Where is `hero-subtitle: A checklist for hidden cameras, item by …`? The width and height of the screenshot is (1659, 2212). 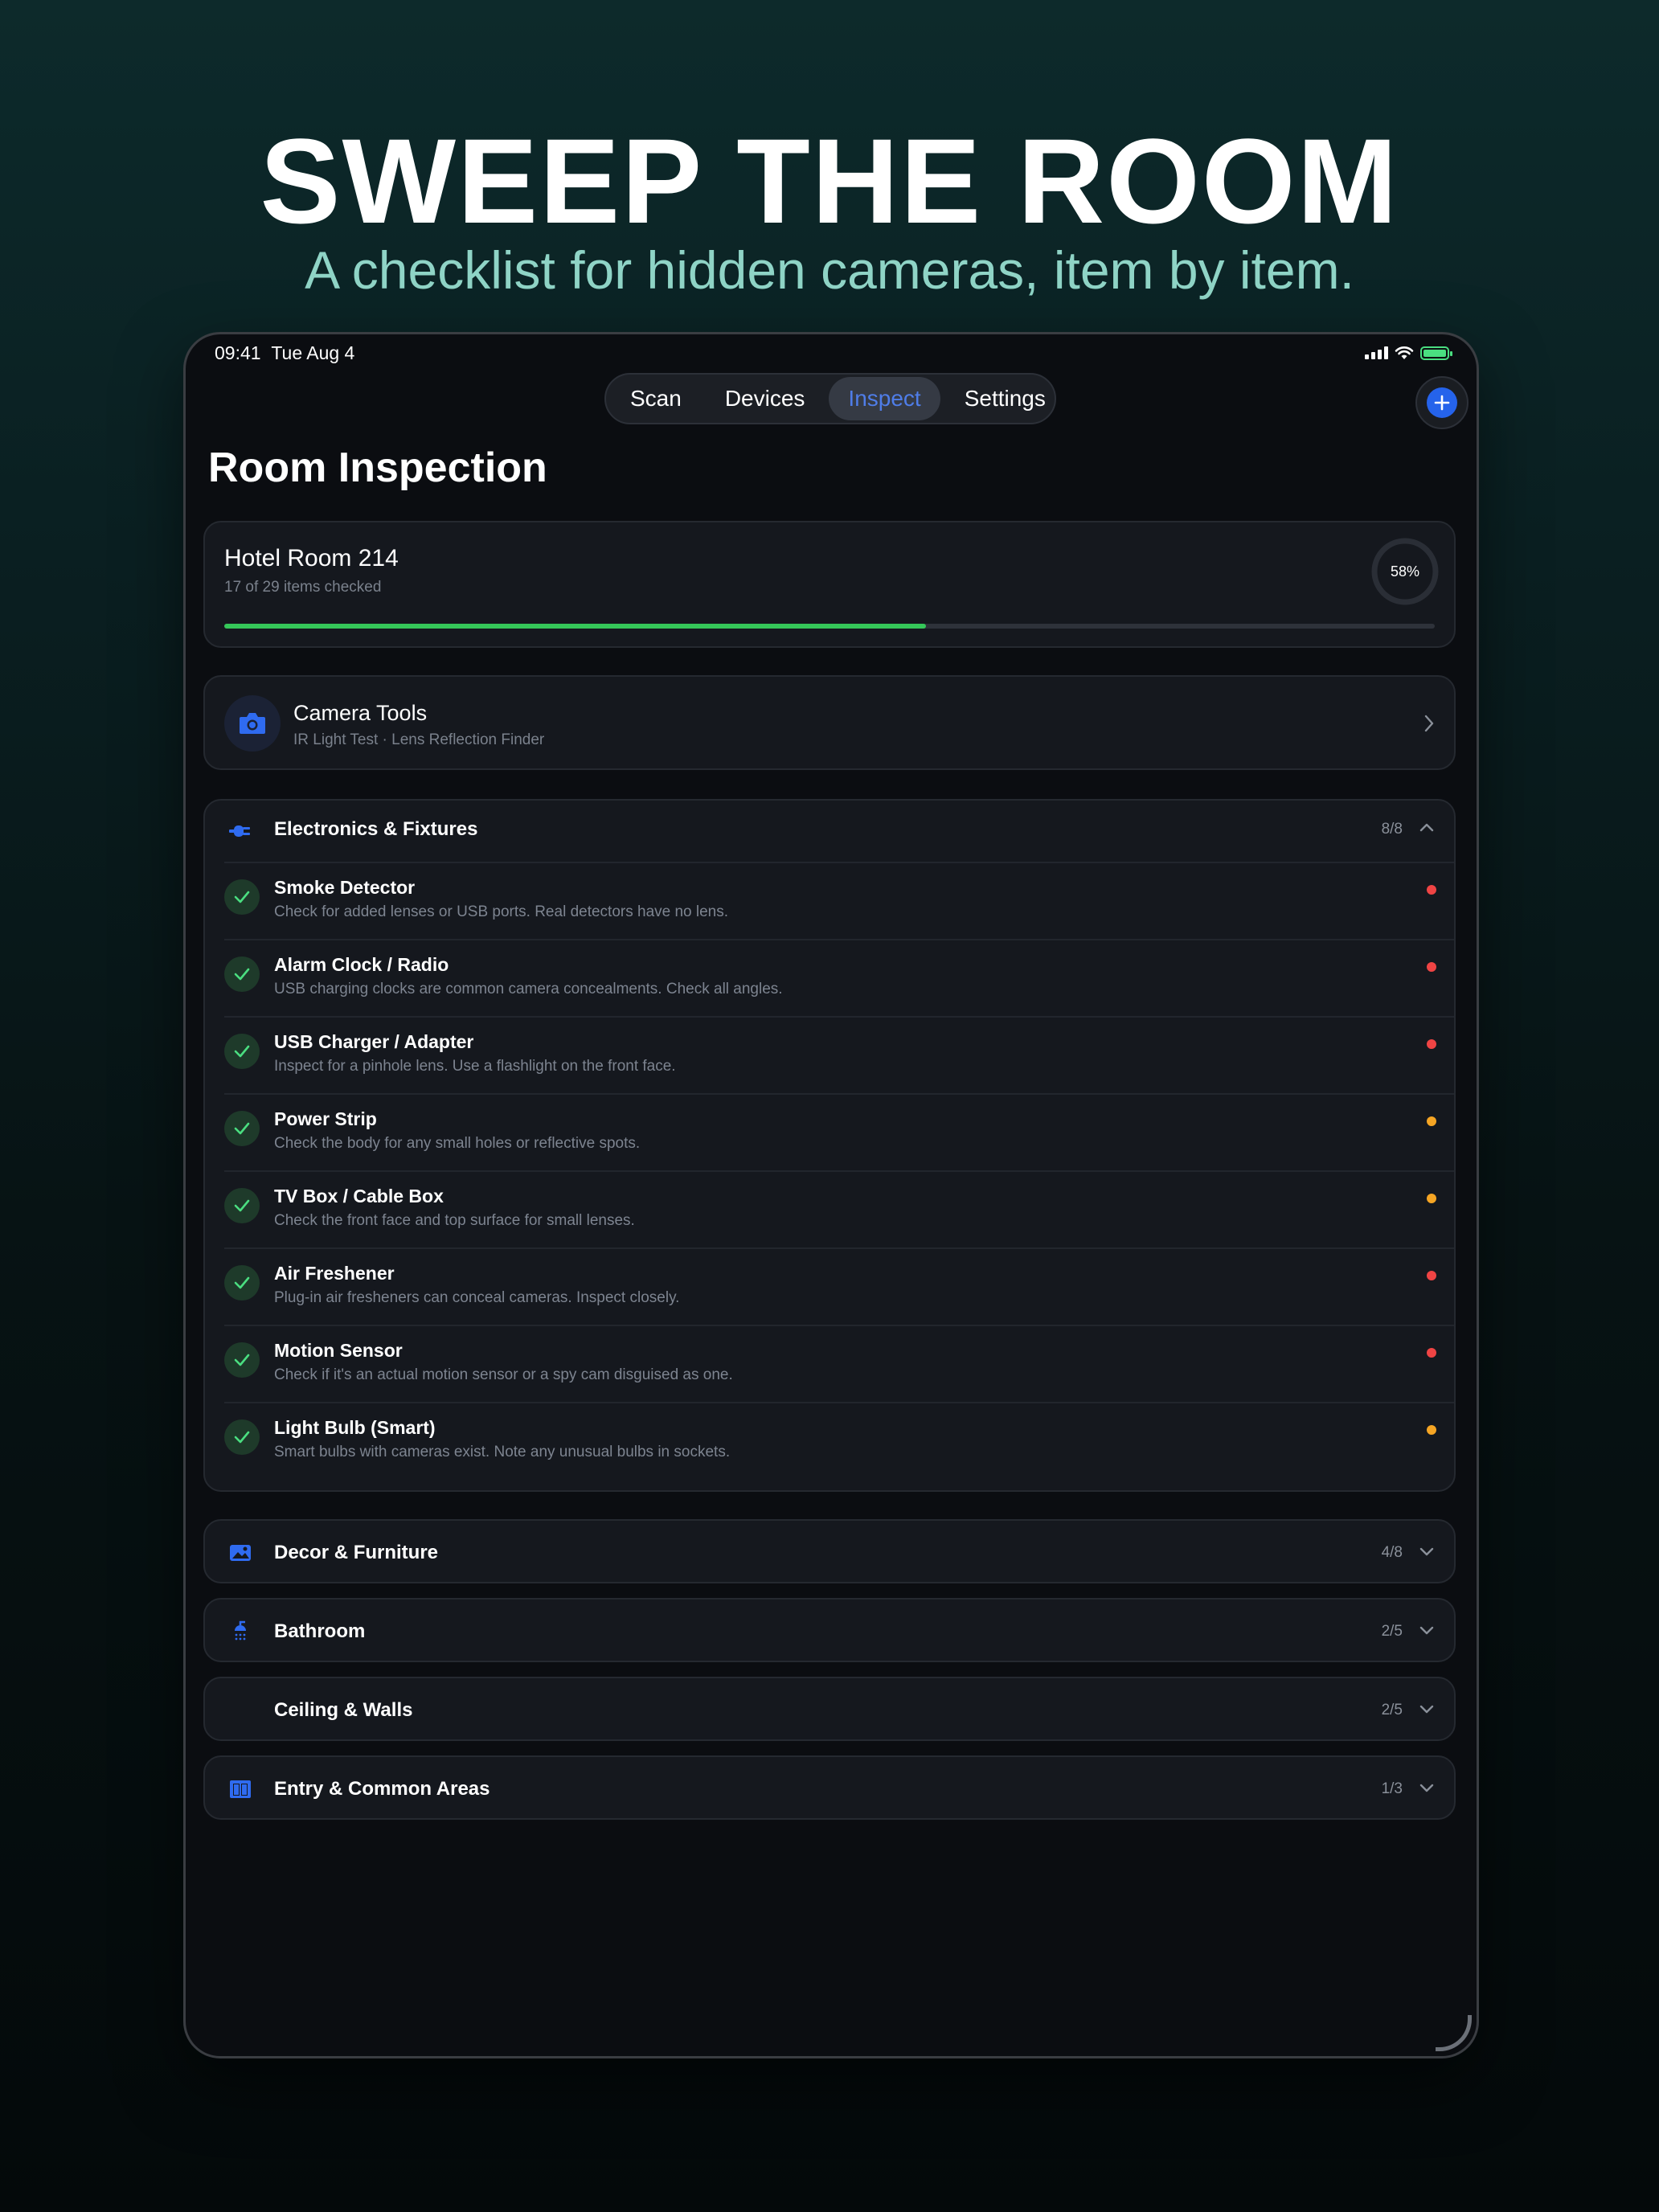
hero-subtitle: A checklist for hidden cameras, item by … is located at coordinates (829, 270).